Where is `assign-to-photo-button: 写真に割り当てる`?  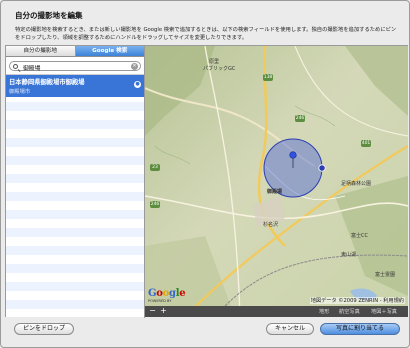
assign-to-photo-button: 写真に割り当てる is located at coordinates (360, 329).